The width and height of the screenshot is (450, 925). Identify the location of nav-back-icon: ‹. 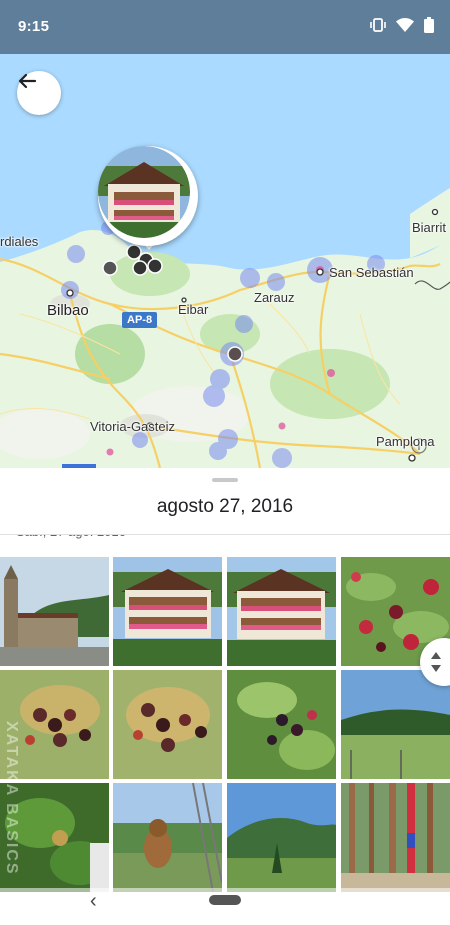
(93, 901).